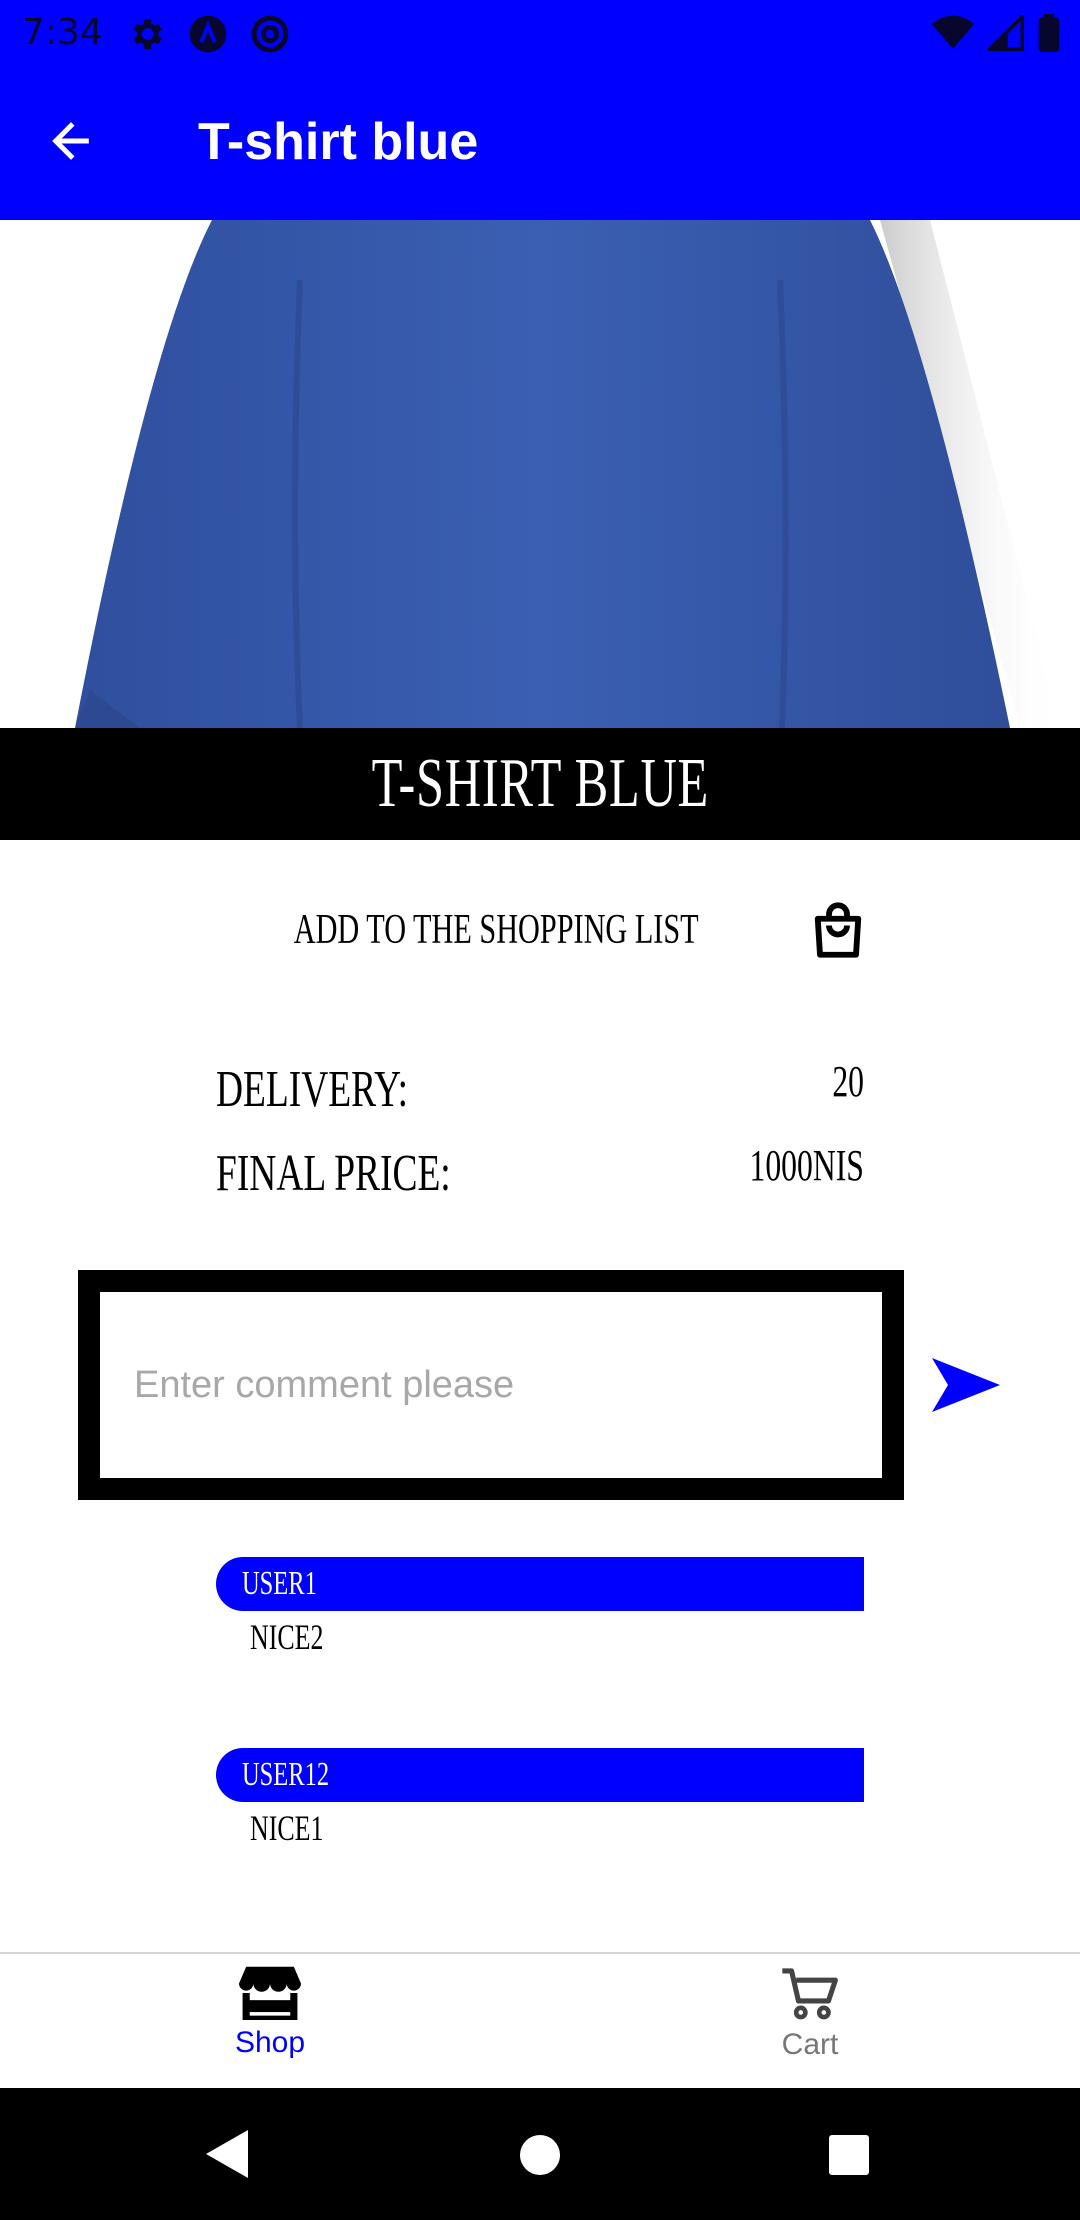 The height and width of the screenshot is (2220, 1080). I want to click on status-time: 7:34, so click(62, 32).